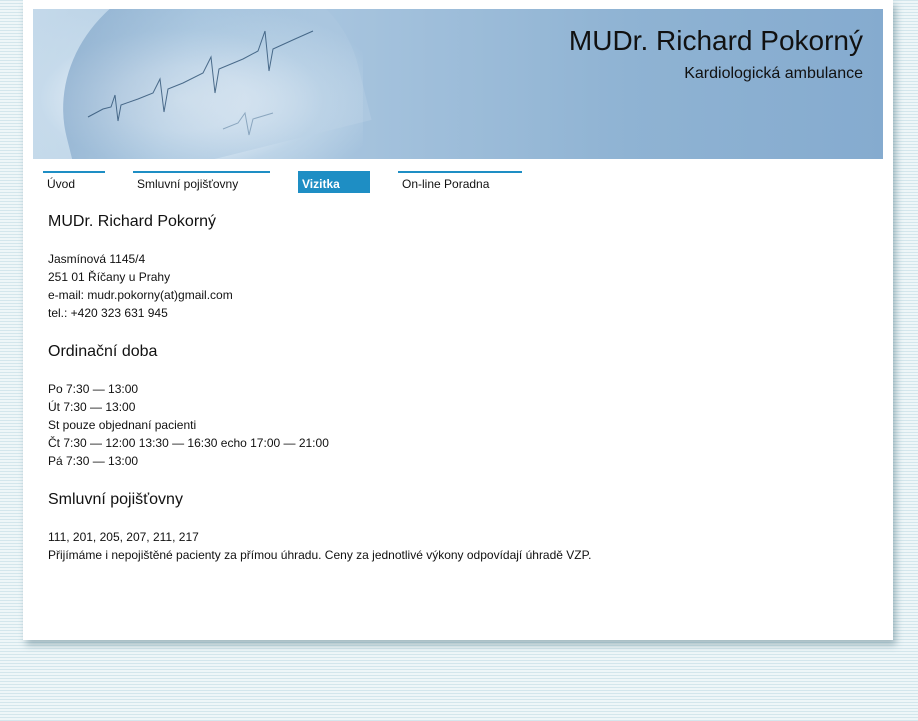 The height and width of the screenshot is (721, 918). I want to click on site-title: MUDr. Richard Pokorný, so click(715, 40).